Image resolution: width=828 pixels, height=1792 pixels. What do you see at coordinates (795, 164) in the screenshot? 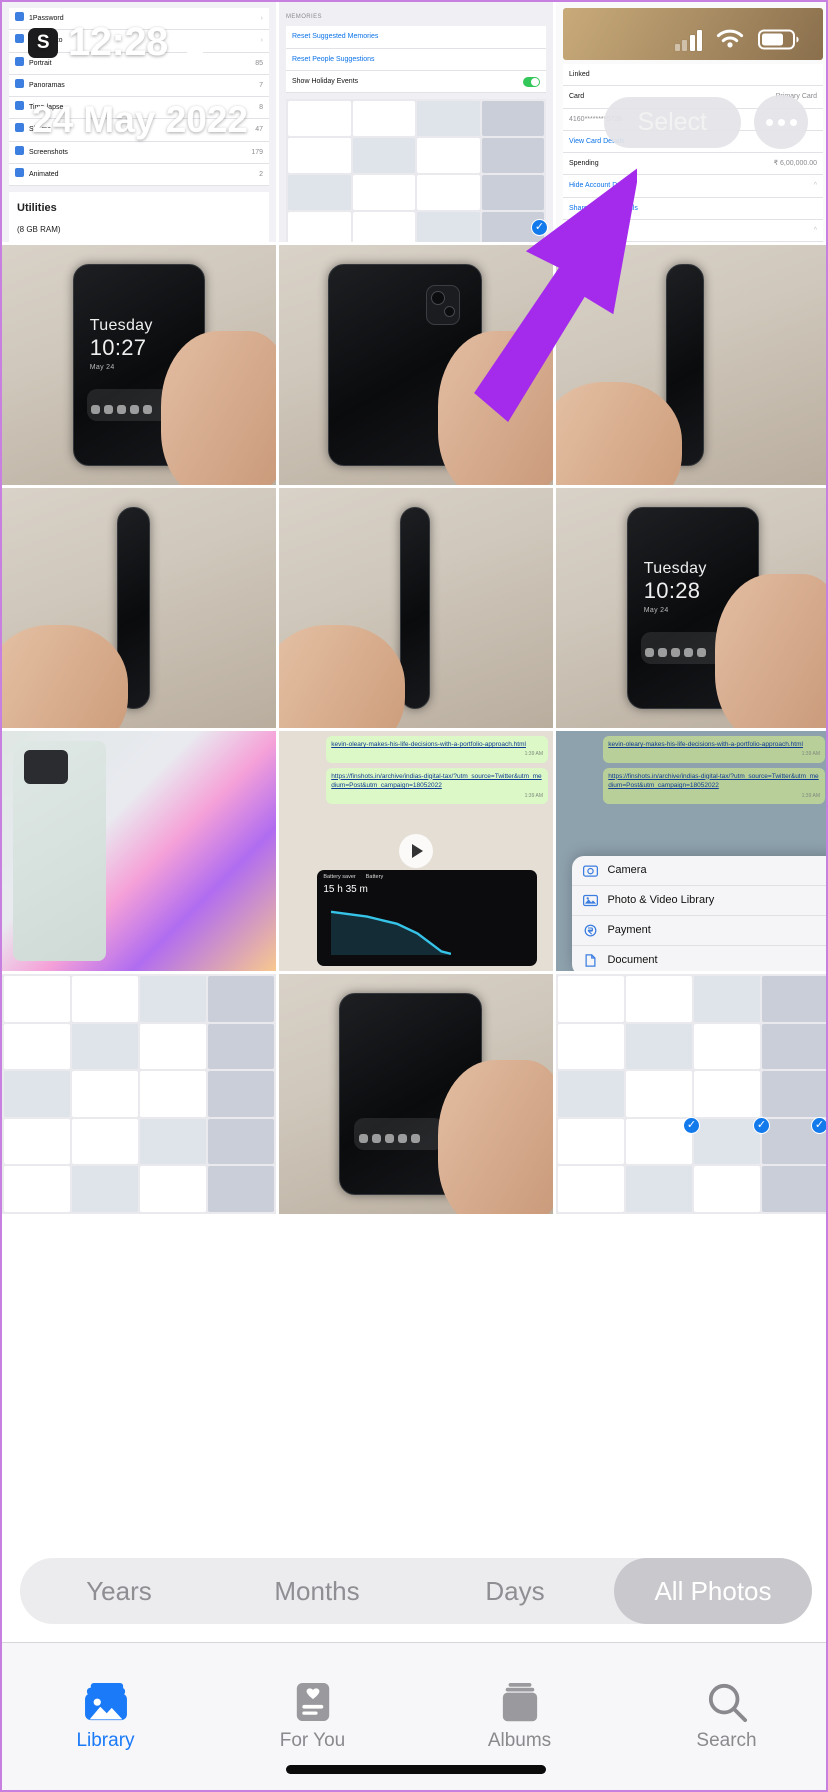
I see `bank-balance: ₹ 6,00,000.00` at bounding box center [795, 164].